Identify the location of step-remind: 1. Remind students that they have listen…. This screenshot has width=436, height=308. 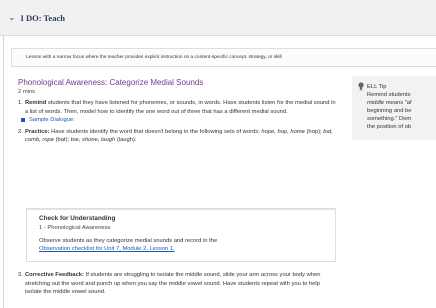
(177, 107).